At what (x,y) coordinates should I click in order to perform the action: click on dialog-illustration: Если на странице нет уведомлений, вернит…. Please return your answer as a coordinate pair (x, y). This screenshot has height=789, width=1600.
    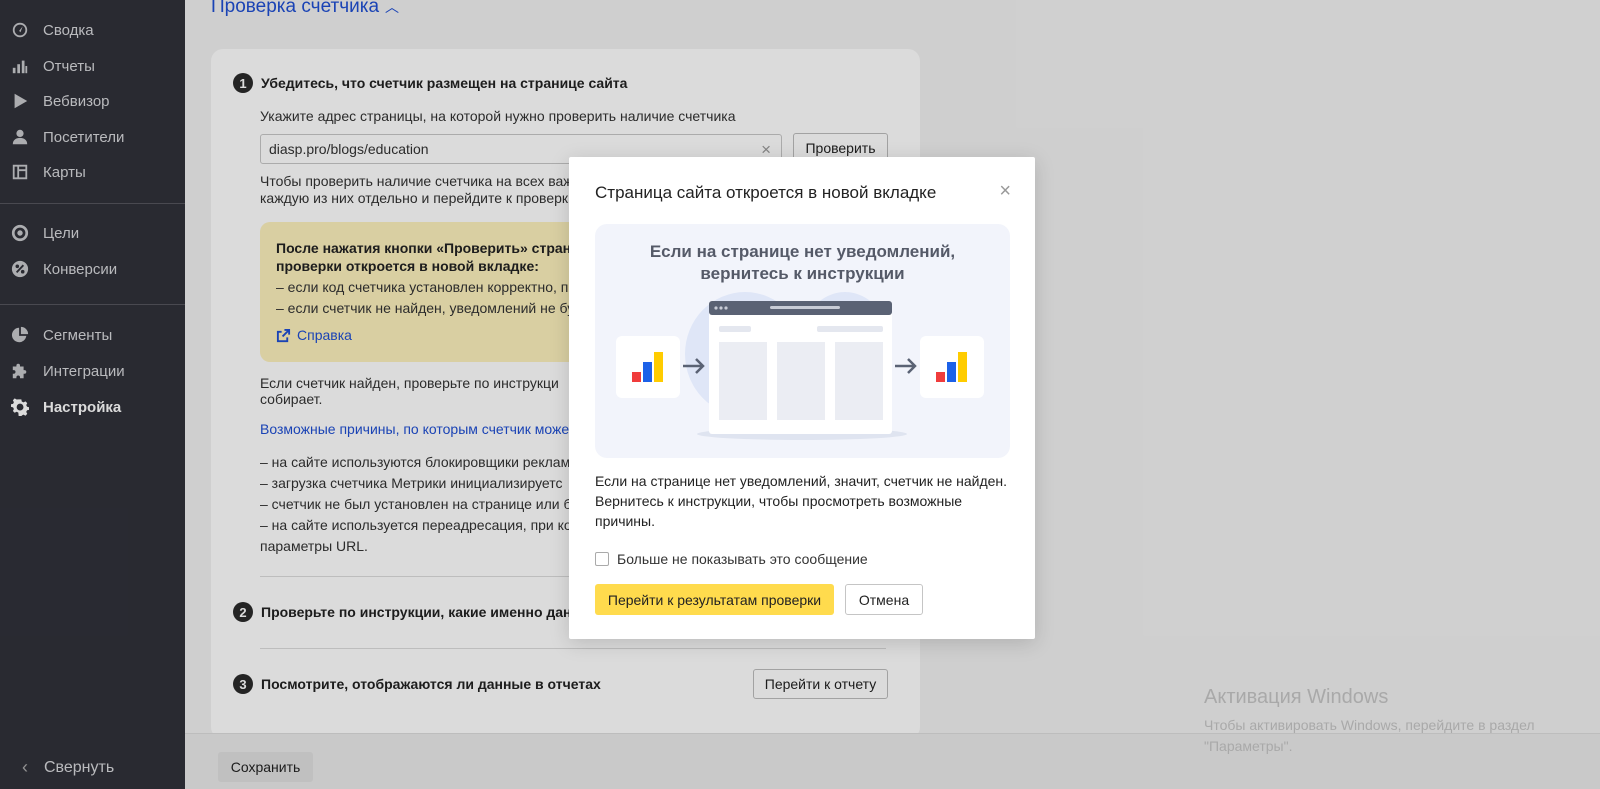
    Looking at the image, I should click on (802, 341).